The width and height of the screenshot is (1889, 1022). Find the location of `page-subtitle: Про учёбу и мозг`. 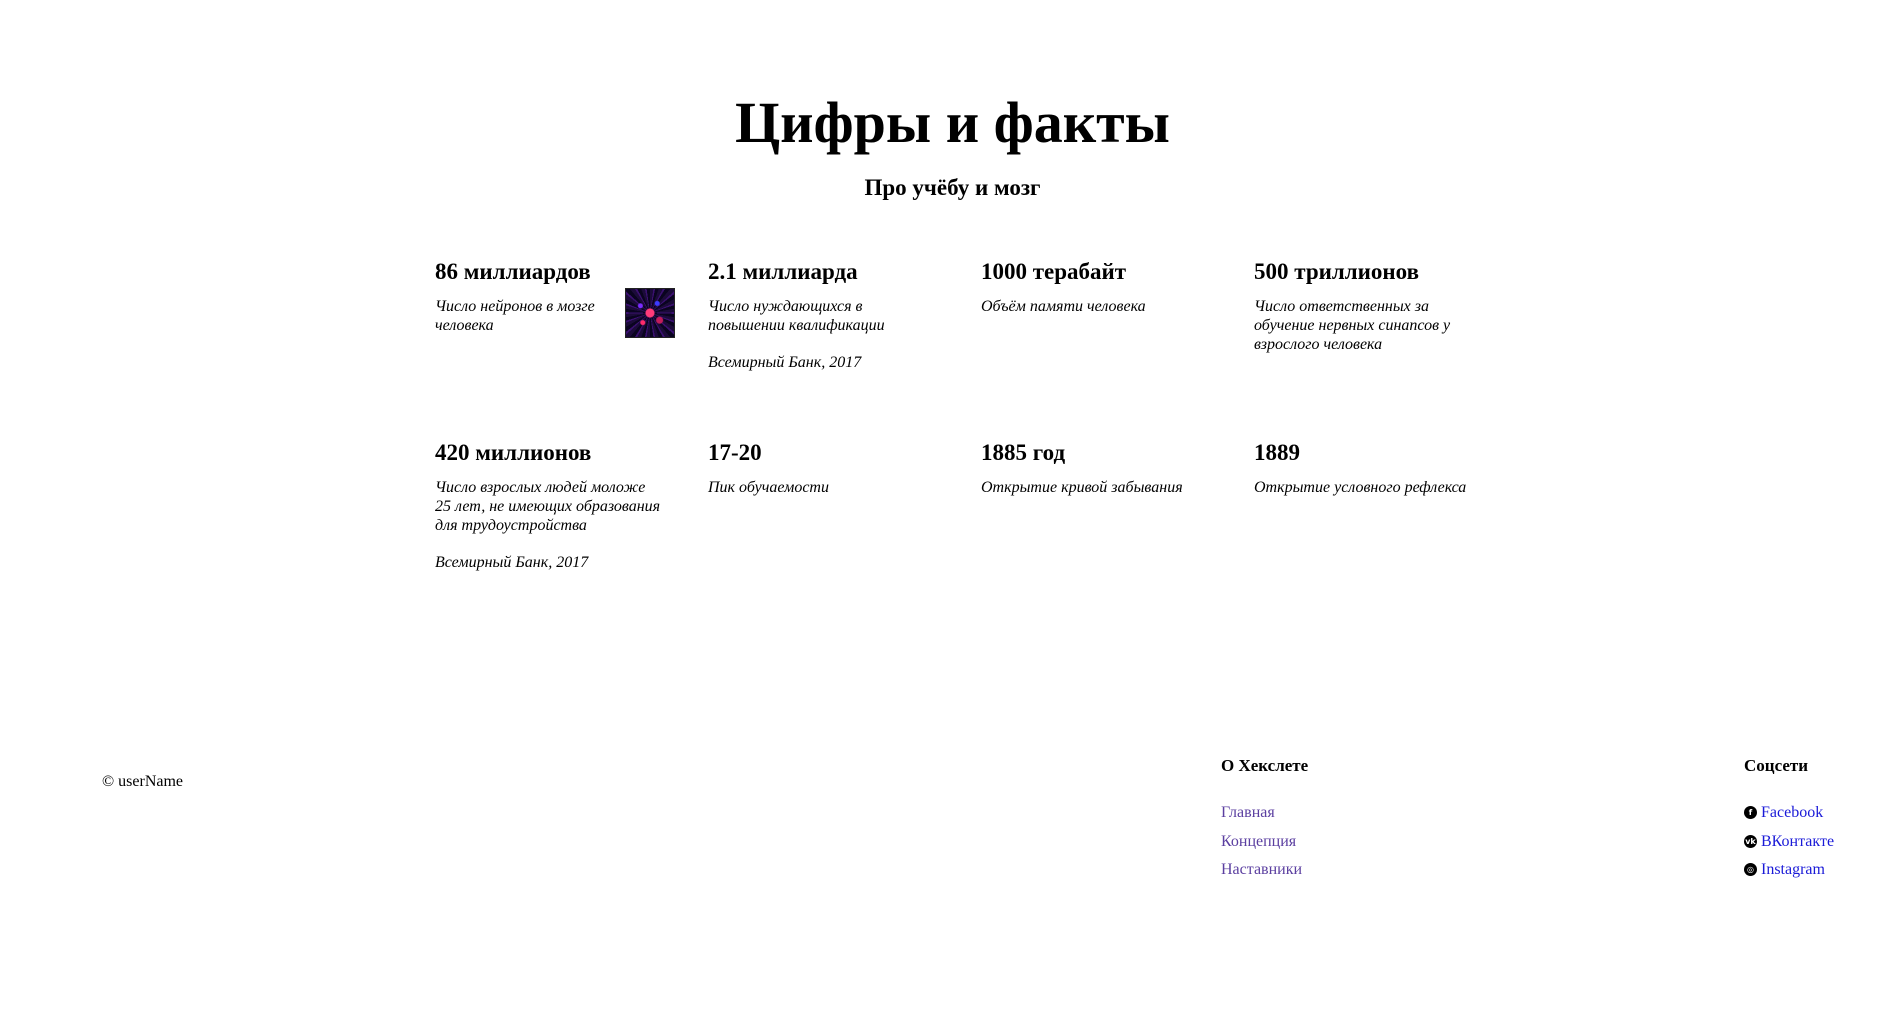

page-subtitle: Про учёбу и мозг is located at coordinates (952, 187).